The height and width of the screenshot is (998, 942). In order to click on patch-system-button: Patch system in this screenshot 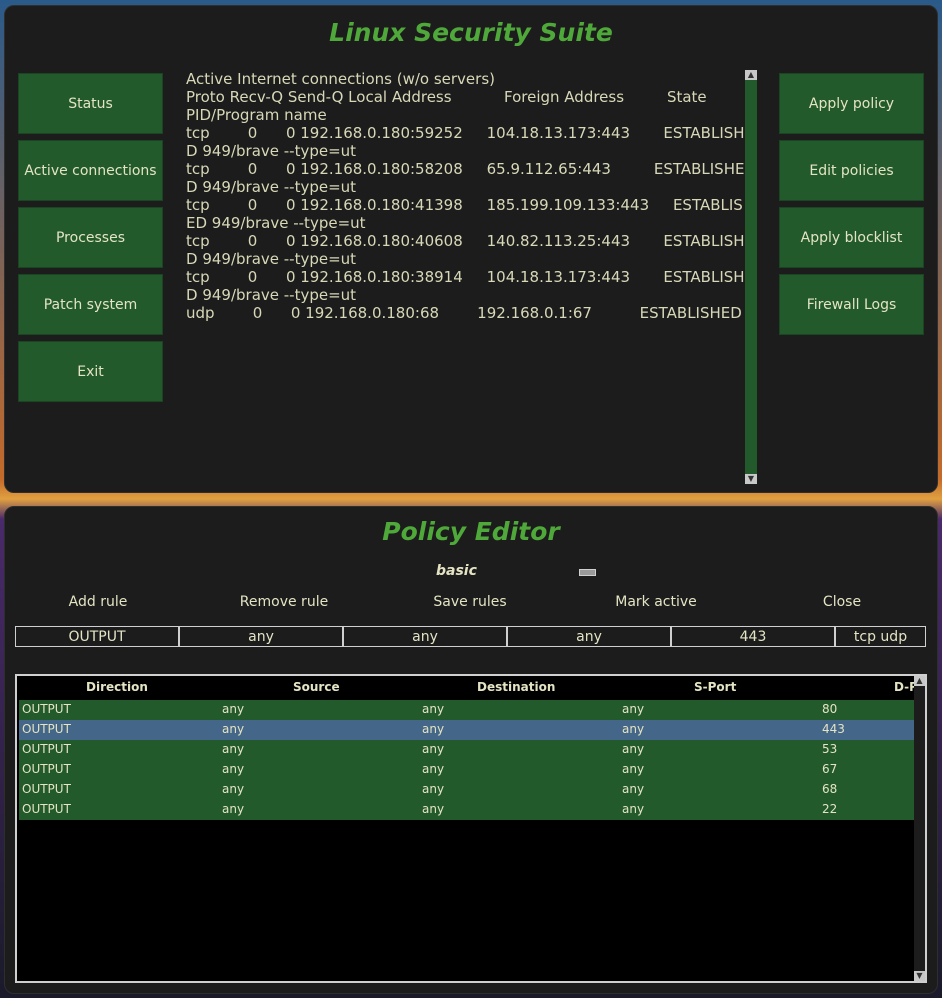, I will do `click(90, 304)`.